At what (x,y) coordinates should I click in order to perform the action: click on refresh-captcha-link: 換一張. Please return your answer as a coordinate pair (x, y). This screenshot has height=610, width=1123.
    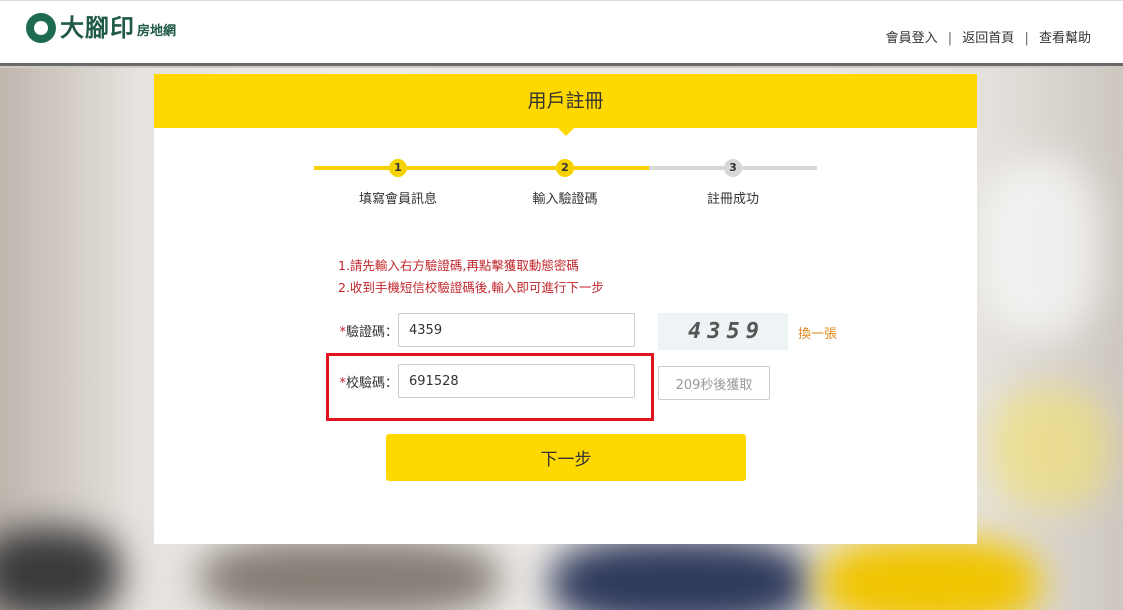
    Looking at the image, I should click on (817, 332).